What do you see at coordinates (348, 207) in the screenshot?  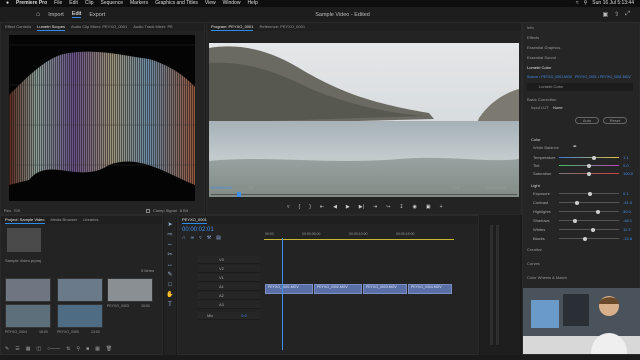 I see `play-icon: ▶` at bounding box center [348, 207].